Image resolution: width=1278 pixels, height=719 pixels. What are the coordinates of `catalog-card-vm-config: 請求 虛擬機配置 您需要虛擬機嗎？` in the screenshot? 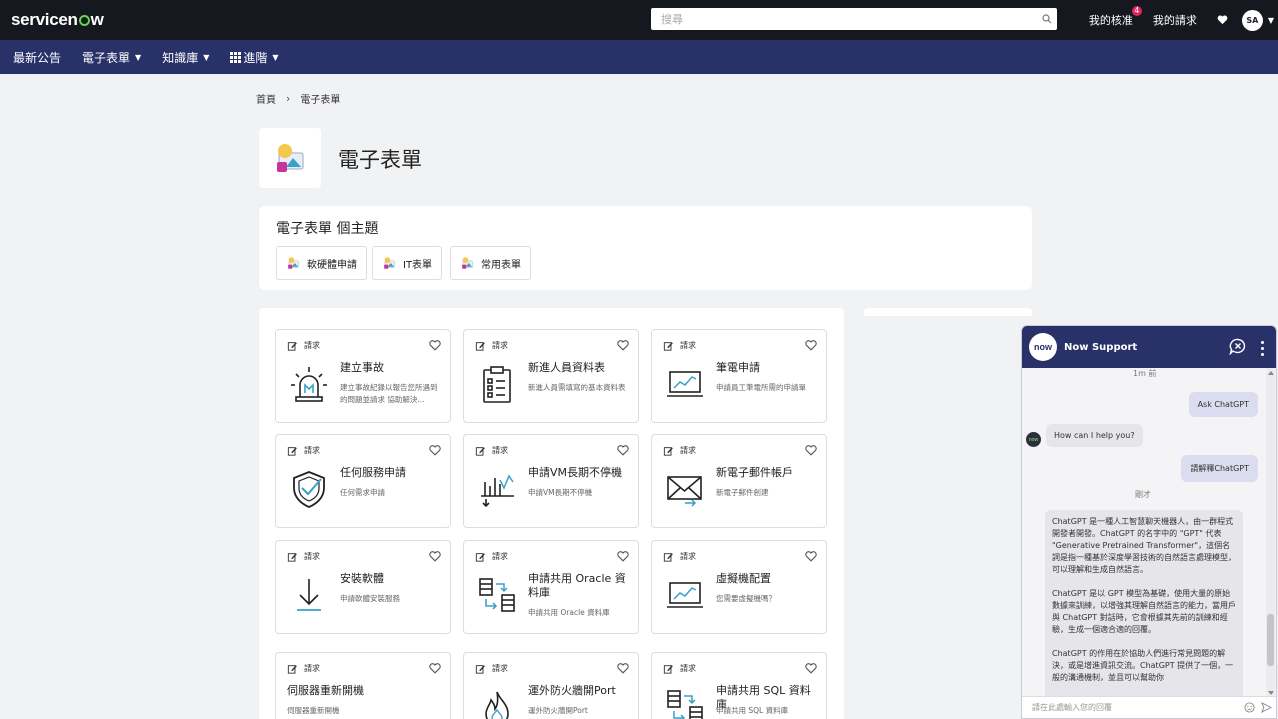 It's located at (739, 587).